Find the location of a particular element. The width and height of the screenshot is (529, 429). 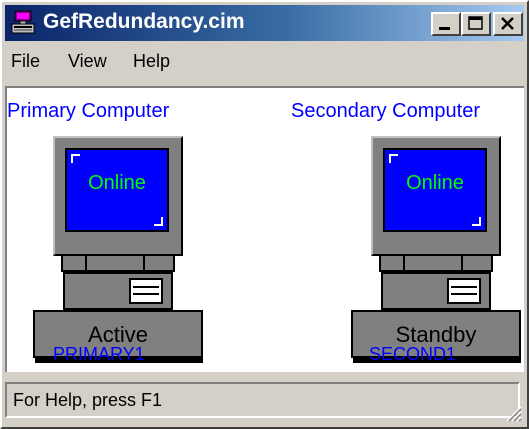

secondary-computer-title: Secondary Computer is located at coordinates (385, 111).